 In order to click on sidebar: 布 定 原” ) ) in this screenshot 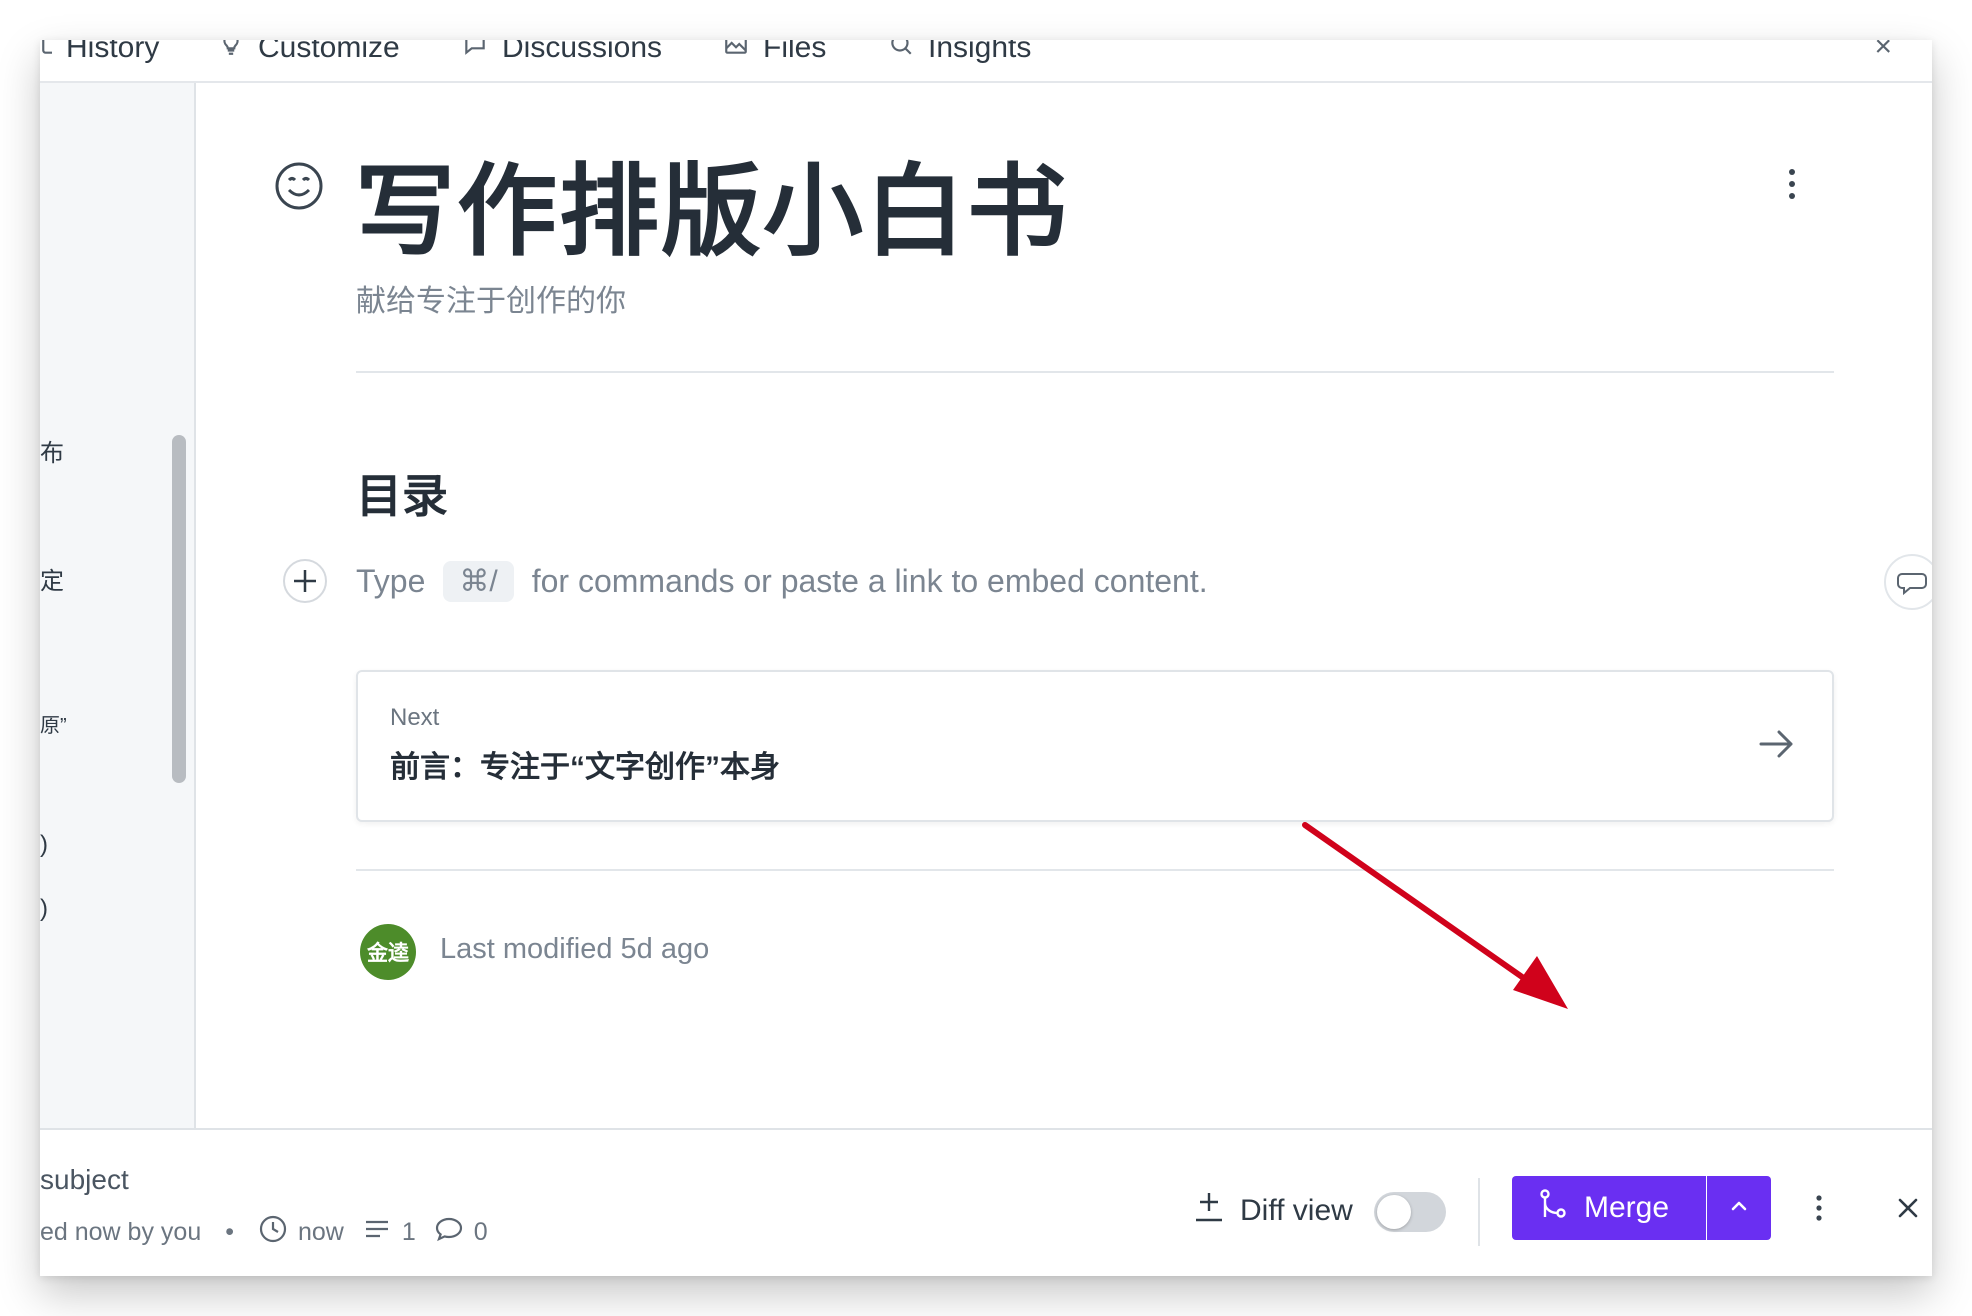, I will do `click(102, 625)`.